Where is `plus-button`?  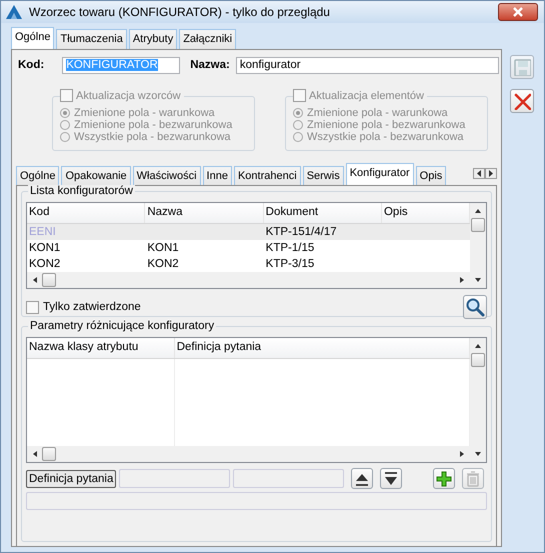
plus-button is located at coordinates (444, 478).